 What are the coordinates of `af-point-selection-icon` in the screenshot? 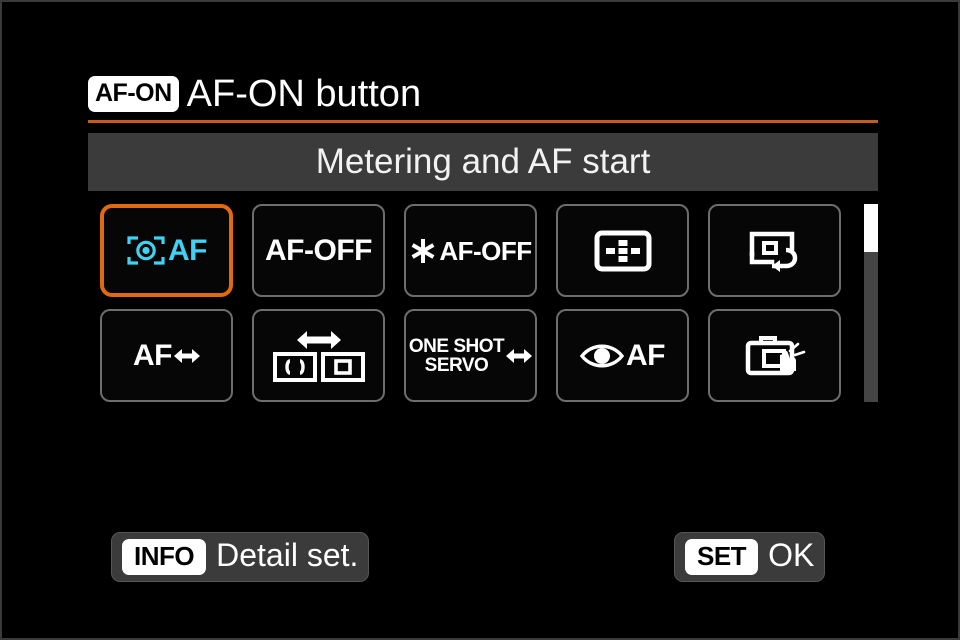 It's located at (623, 251).